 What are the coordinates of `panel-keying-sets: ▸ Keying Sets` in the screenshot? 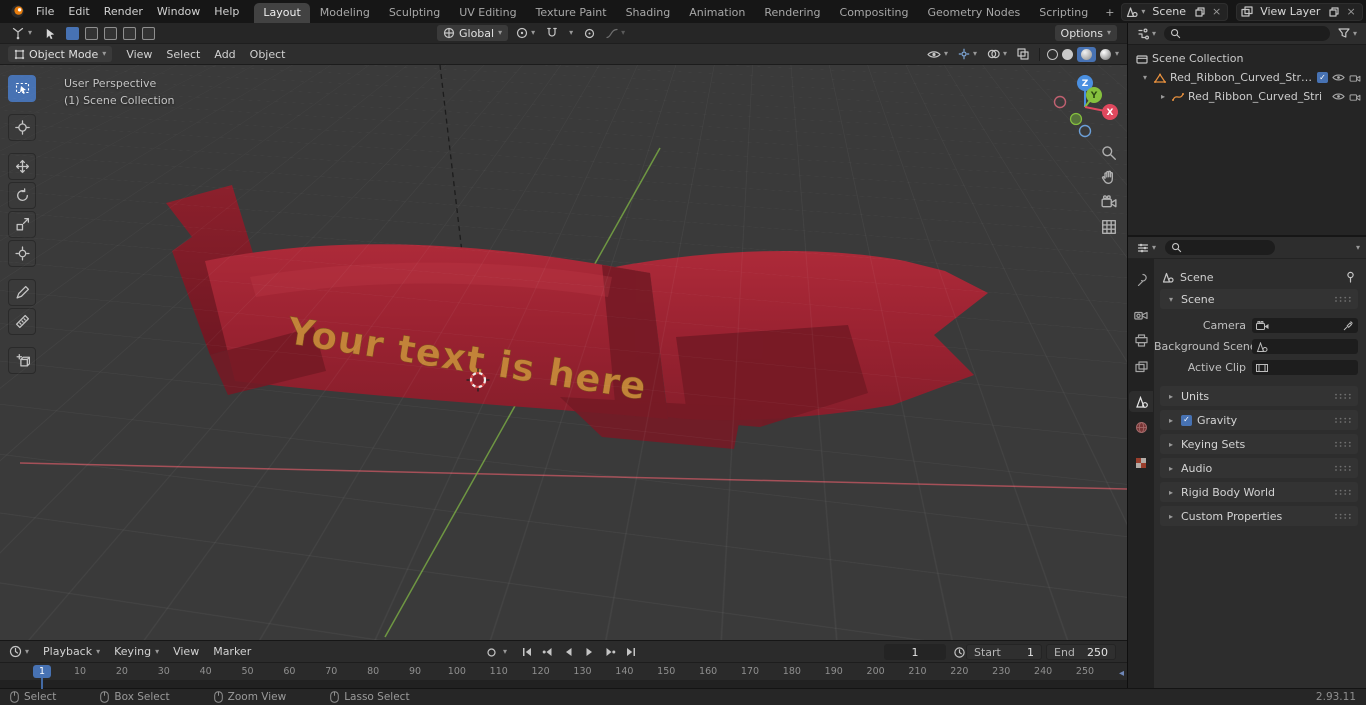 It's located at (1259, 444).